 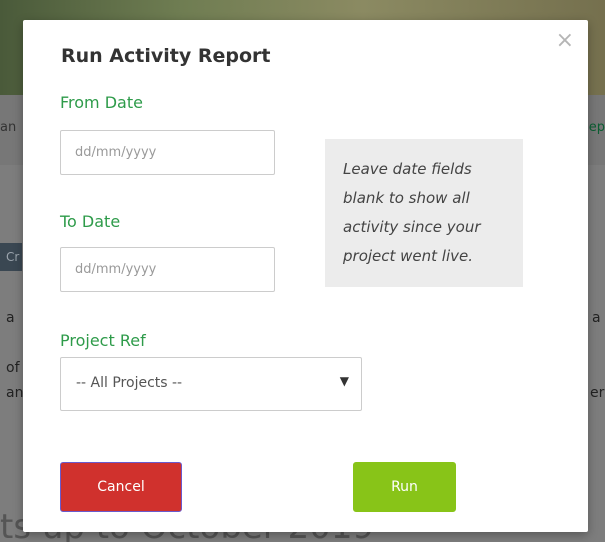 What do you see at coordinates (596, 127) in the screenshot?
I see `background-nav-right-text: ep` at bounding box center [596, 127].